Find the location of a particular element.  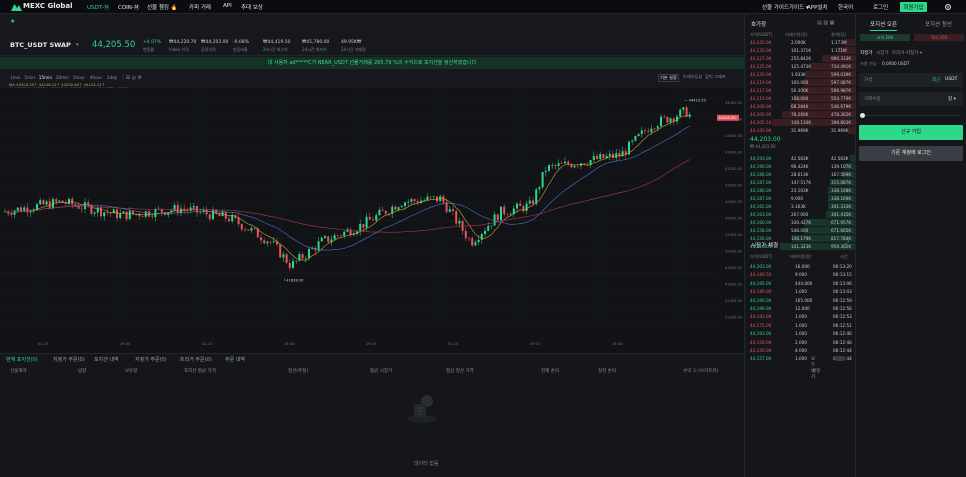

interval-0: 1min is located at coordinates (15, 77).